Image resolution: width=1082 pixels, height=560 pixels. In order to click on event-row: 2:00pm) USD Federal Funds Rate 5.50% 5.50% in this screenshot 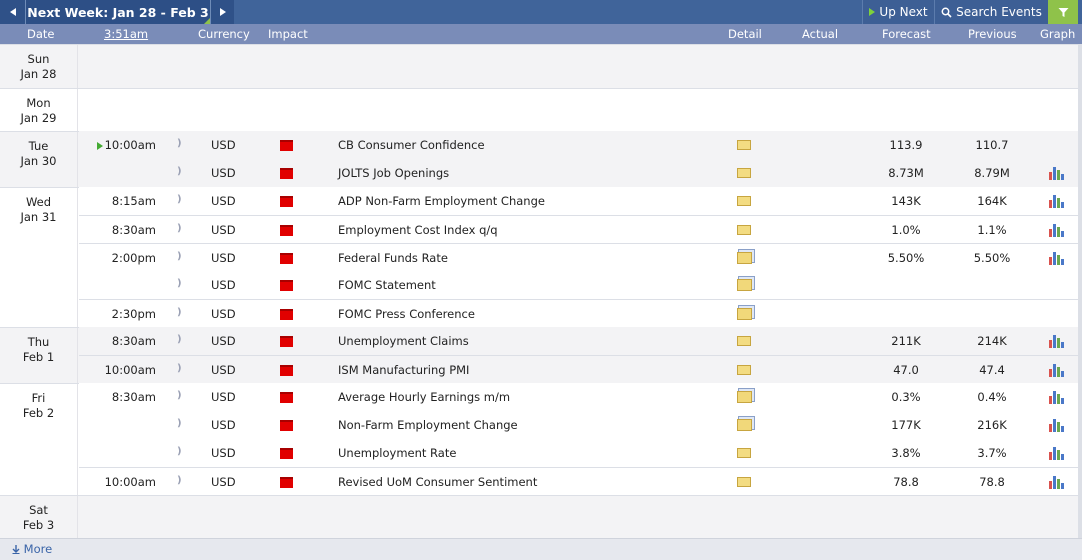, I will do `click(578, 257)`.